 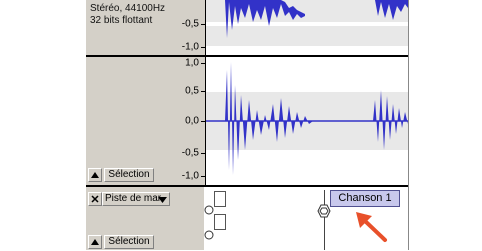 I want to click on select-label-track-button: Sélection, so click(x=129, y=242).